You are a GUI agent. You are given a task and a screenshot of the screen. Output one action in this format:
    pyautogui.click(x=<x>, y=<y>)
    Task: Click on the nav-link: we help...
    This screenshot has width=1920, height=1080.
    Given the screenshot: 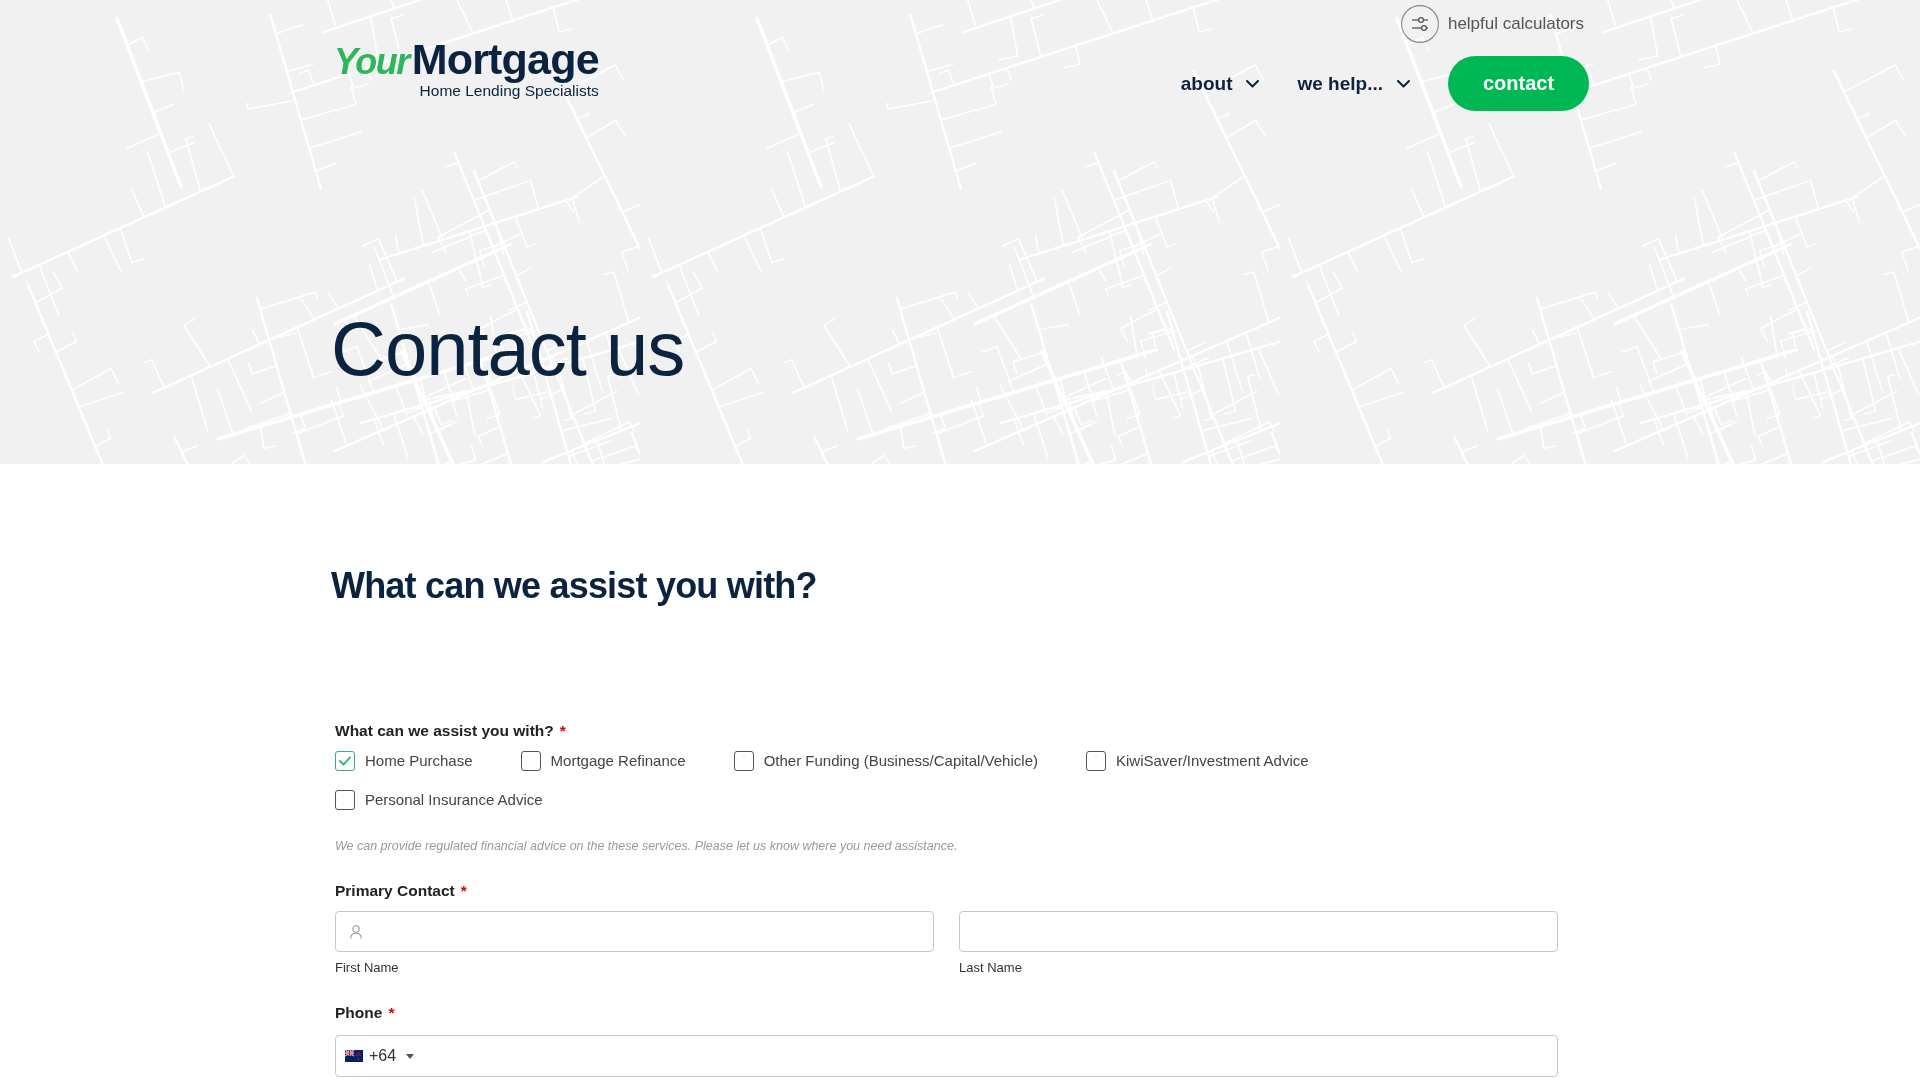 What is the action you would take?
    pyautogui.click(x=1353, y=83)
    